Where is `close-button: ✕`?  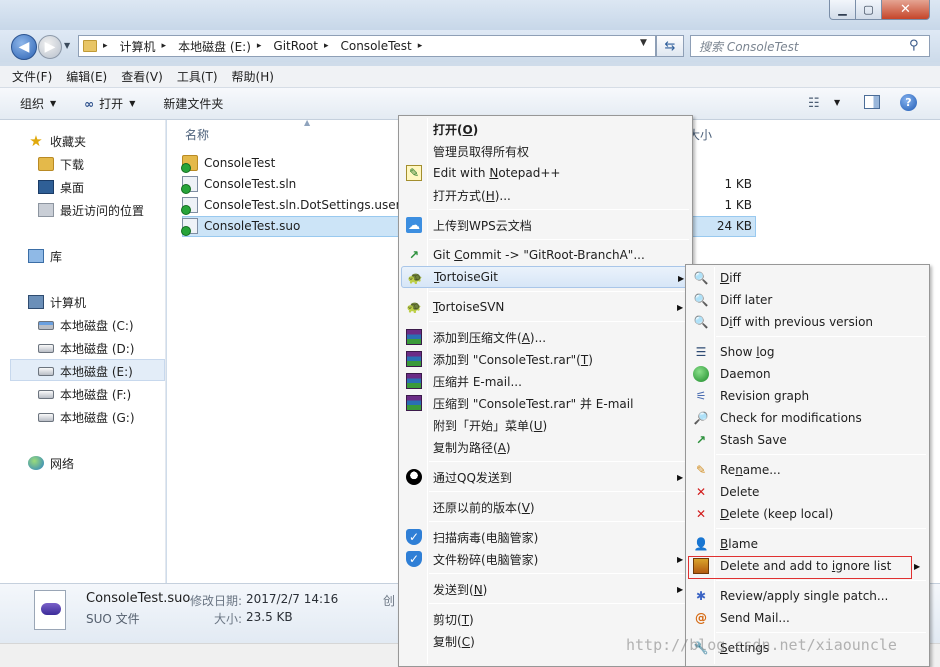 close-button: ✕ is located at coordinates (905, 10).